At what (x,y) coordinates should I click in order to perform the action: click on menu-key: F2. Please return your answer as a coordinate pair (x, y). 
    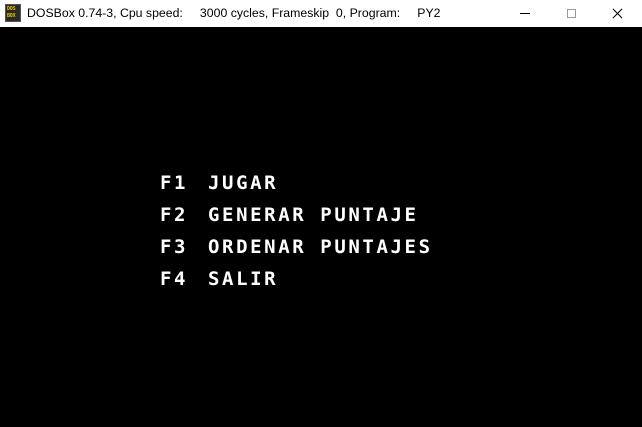
    Looking at the image, I should click on (174, 215).